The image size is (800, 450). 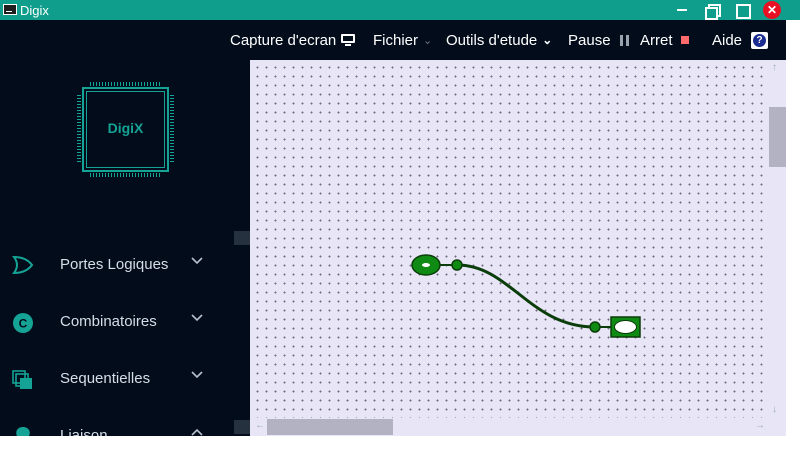 What do you see at coordinates (760, 425) in the screenshot?
I see `scroll-right-icon: →` at bounding box center [760, 425].